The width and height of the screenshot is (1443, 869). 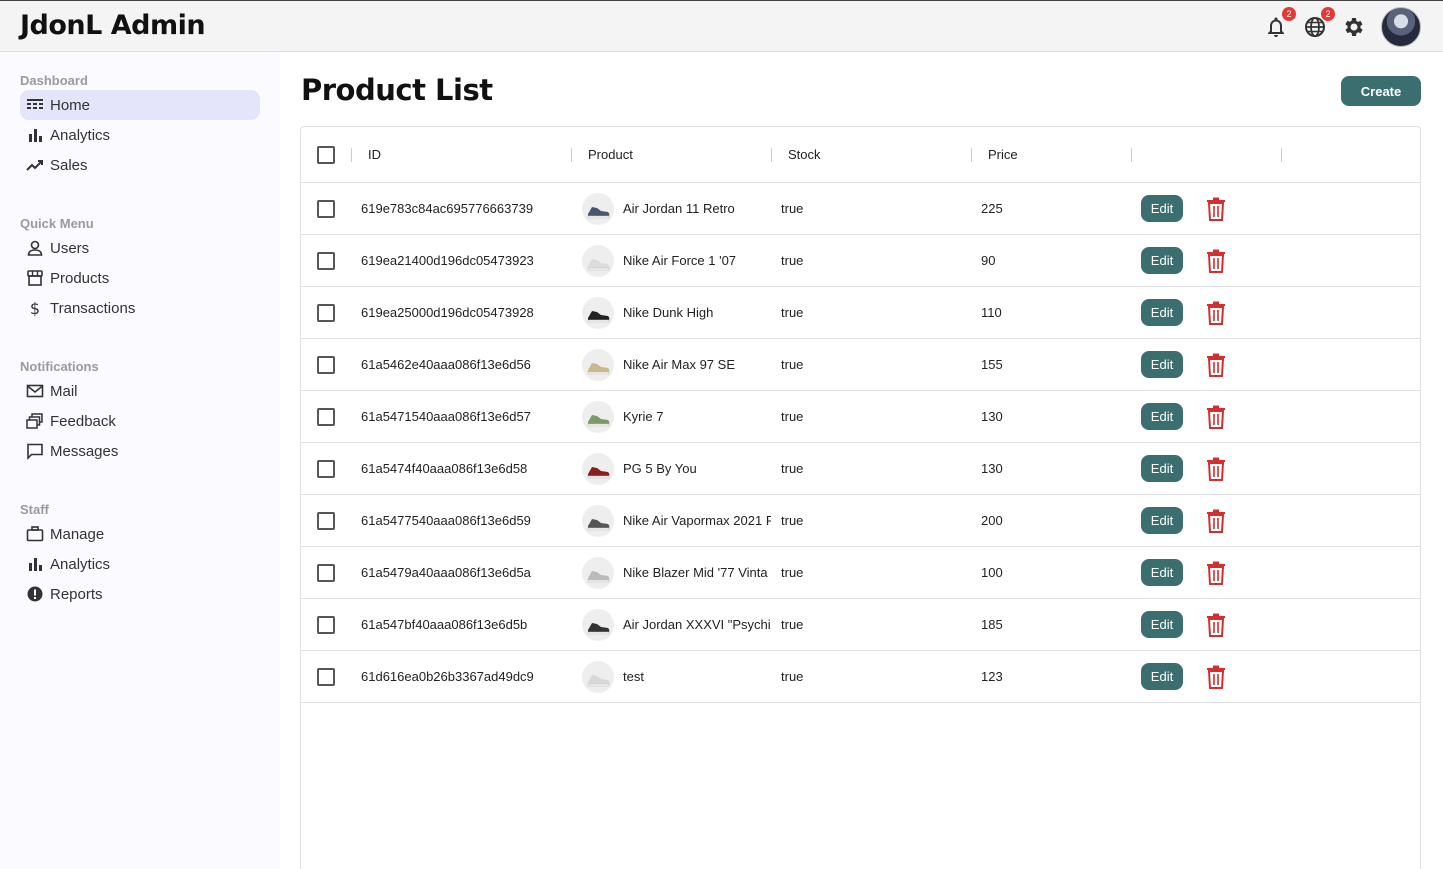 What do you see at coordinates (140, 564) in the screenshot?
I see `sidebar-item-staff-analytics: Analytics` at bounding box center [140, 564].